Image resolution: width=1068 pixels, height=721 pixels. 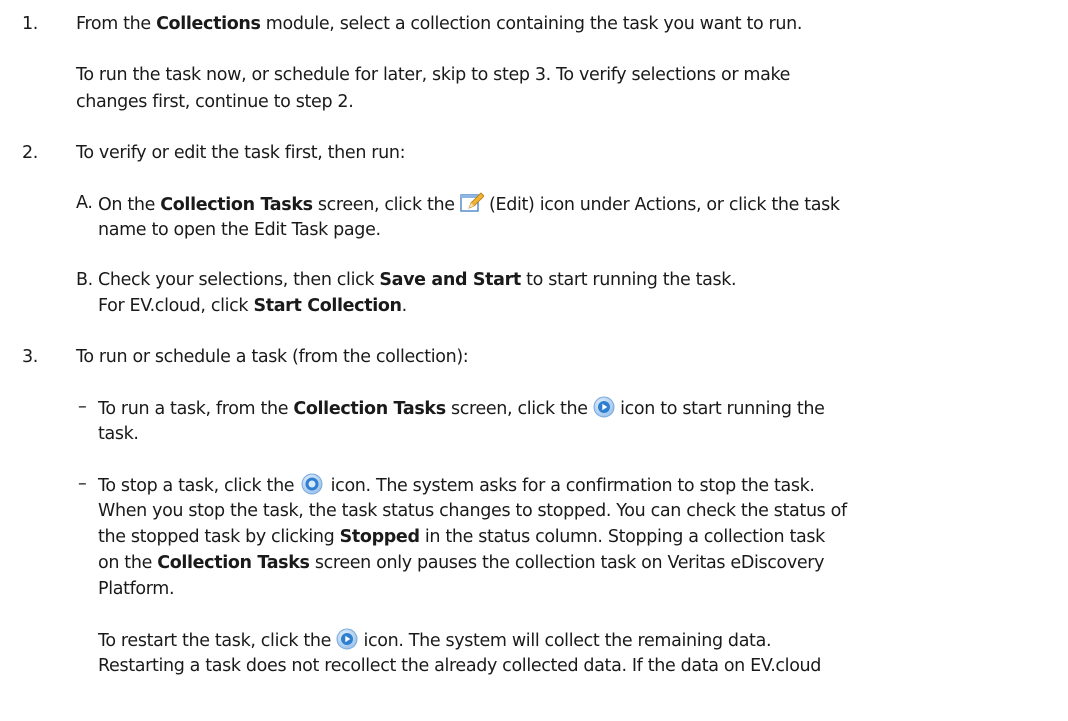 What do you see at coordinates (118, 434) in the screenshot?
I see `step-3-run-line-2: task.` at bounding box center [118, 434].